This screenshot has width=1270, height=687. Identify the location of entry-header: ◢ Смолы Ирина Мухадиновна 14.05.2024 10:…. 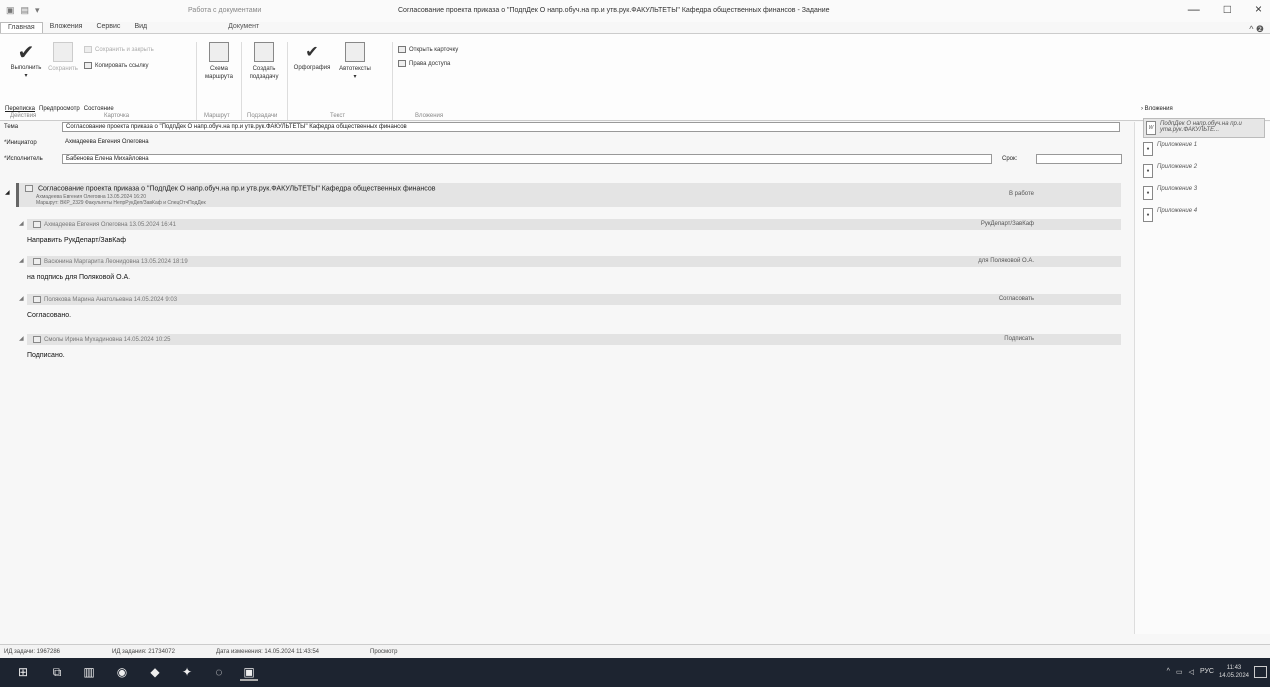
(570, 339).